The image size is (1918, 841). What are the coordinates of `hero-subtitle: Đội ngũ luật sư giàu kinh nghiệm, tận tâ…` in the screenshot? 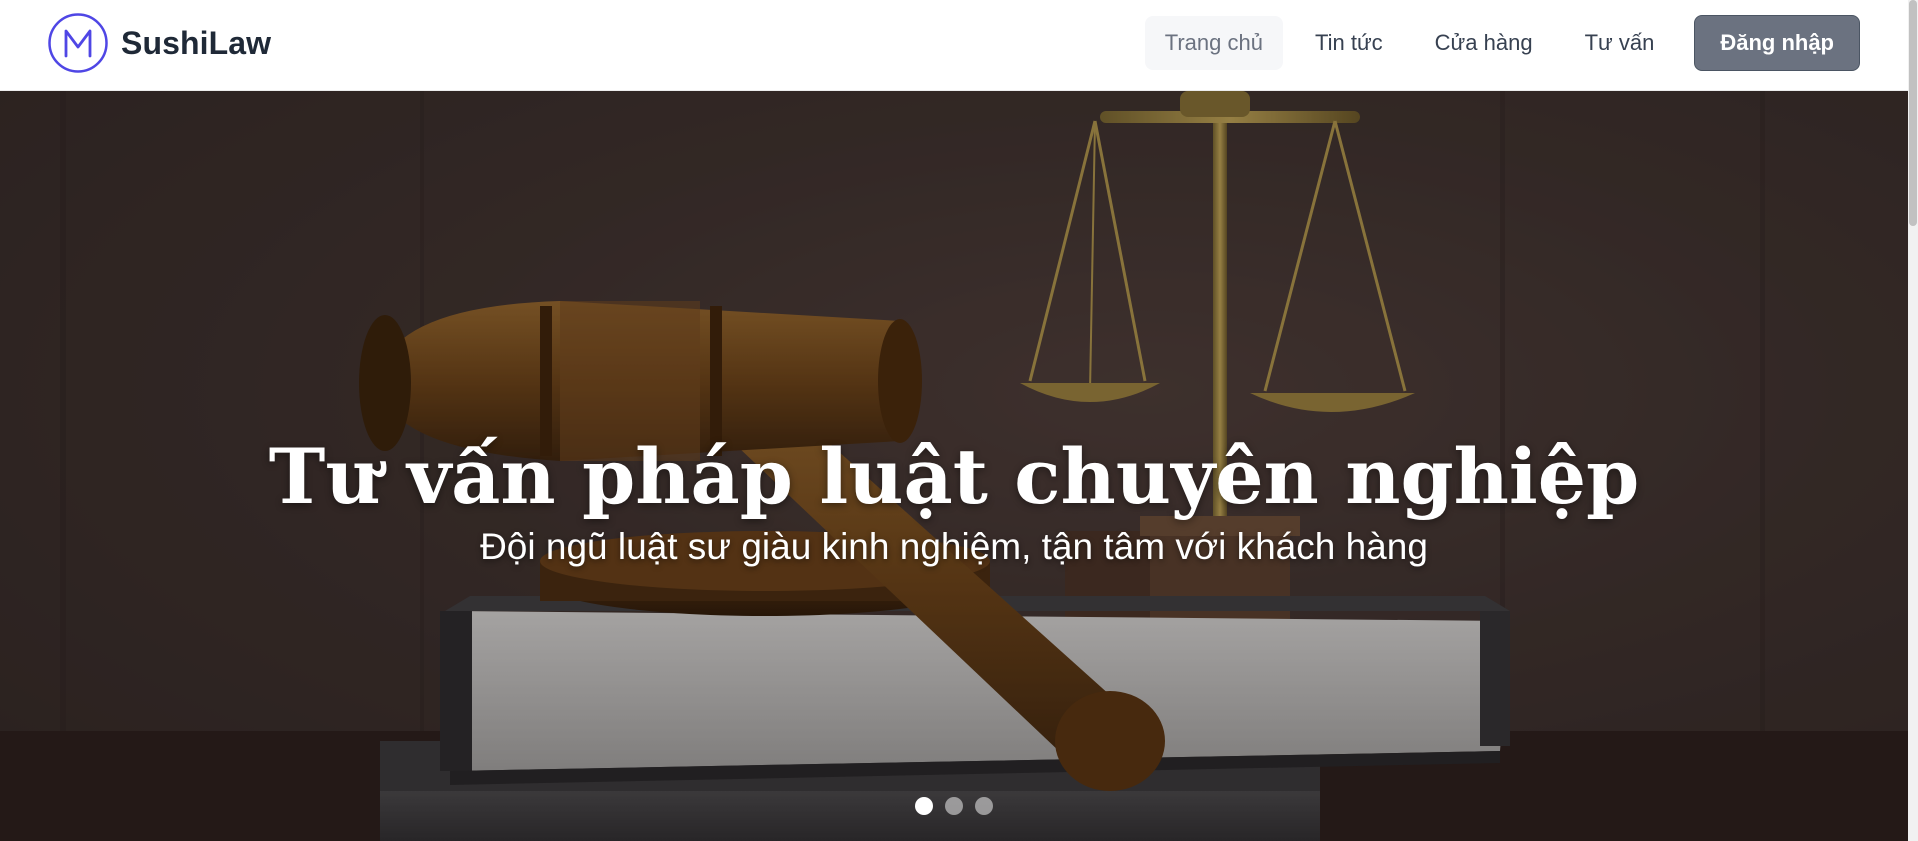 It's located at (954, 546).